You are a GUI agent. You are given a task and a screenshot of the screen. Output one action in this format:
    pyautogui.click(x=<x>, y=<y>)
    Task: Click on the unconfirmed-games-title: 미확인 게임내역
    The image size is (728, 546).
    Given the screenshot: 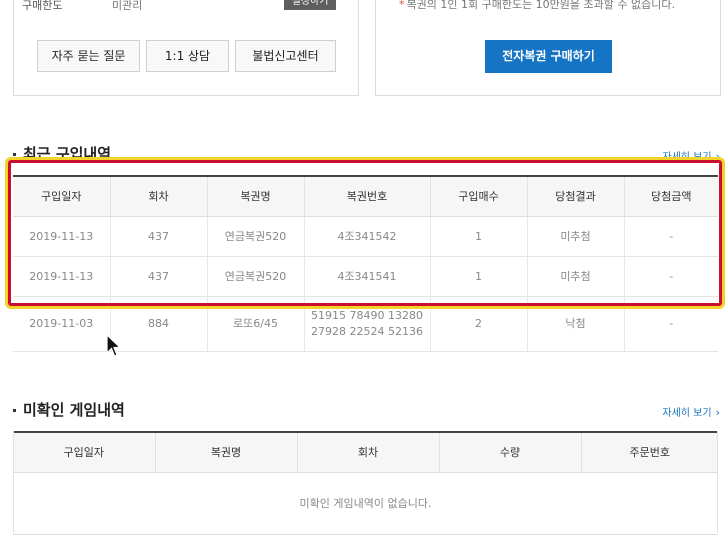 What is the action you would take?
    pyautogui.click(x=74, y=410)
    